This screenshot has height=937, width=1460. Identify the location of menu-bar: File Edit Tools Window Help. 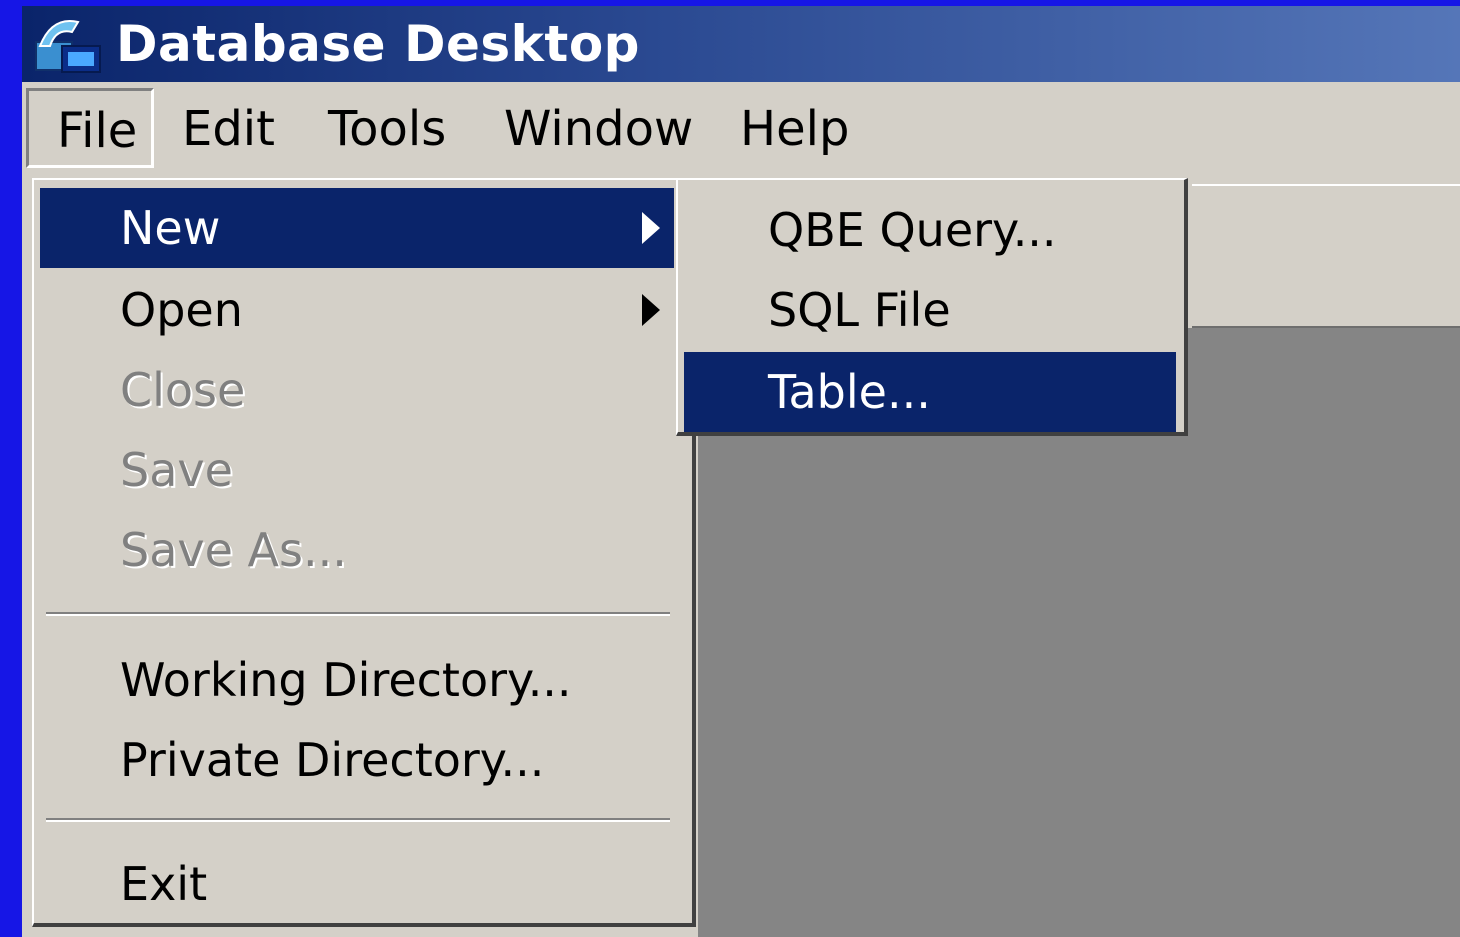
(741, 129).